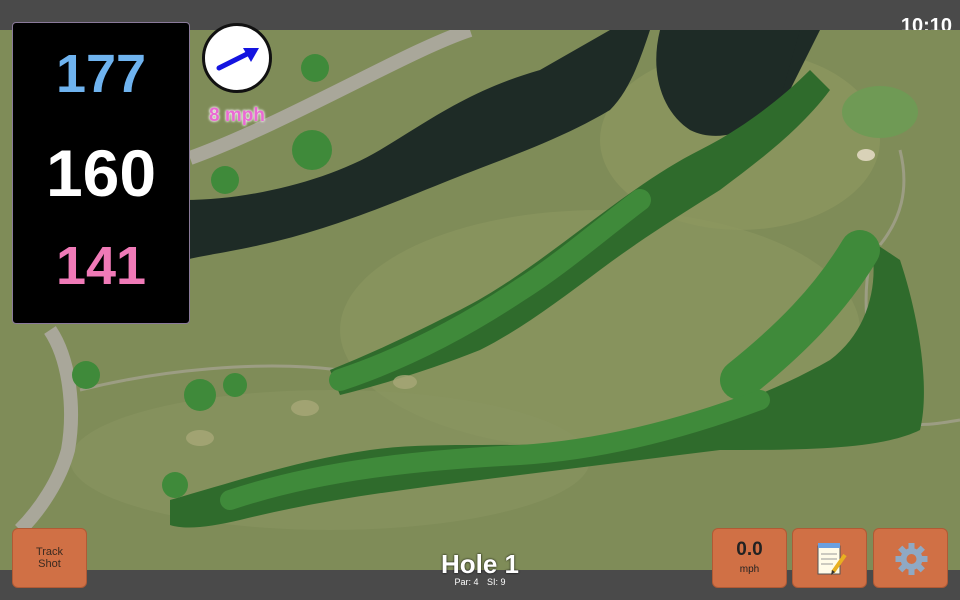  I want to click on si-label: SI: 9, so click(496, 582).